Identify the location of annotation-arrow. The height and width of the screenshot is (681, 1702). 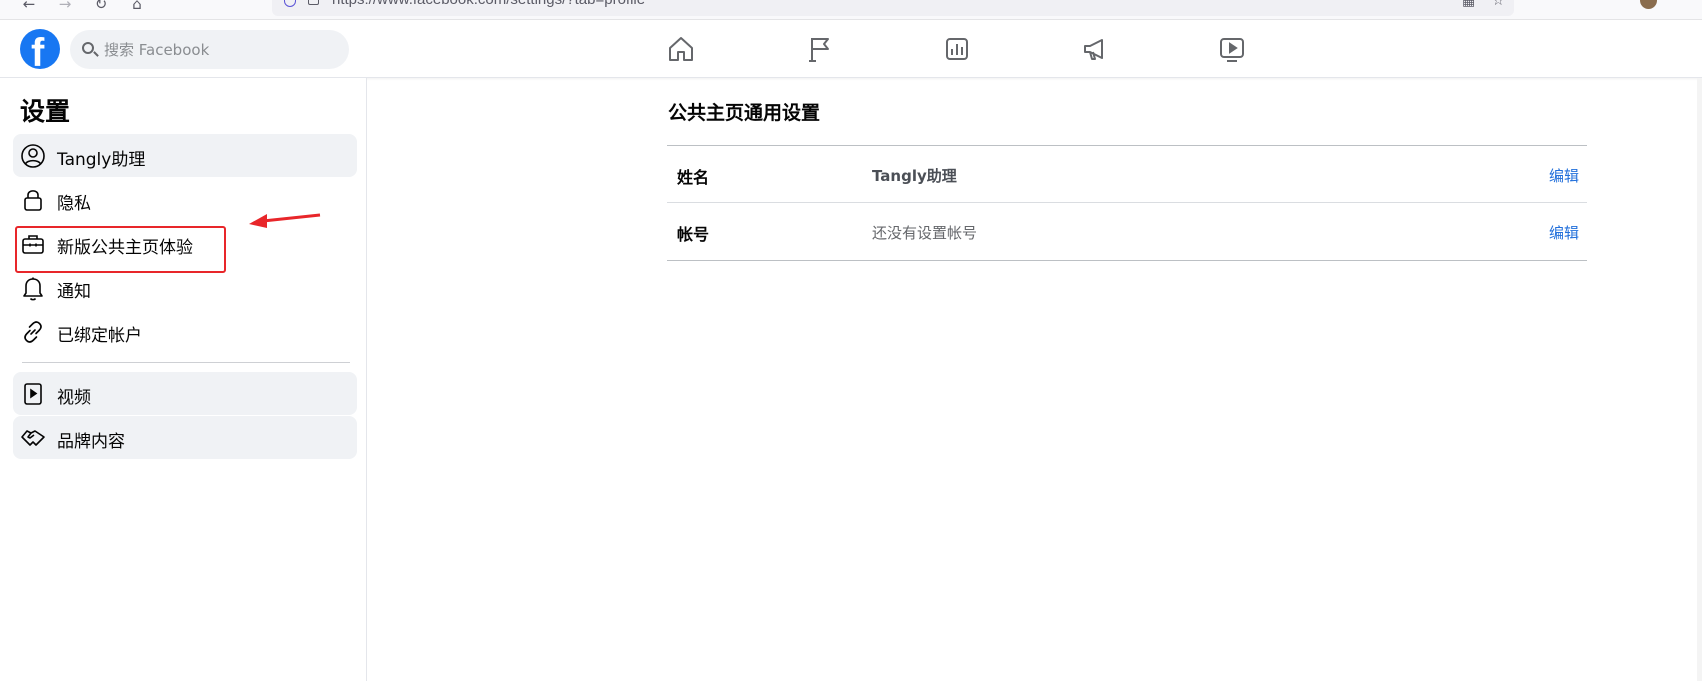
(285, 220).